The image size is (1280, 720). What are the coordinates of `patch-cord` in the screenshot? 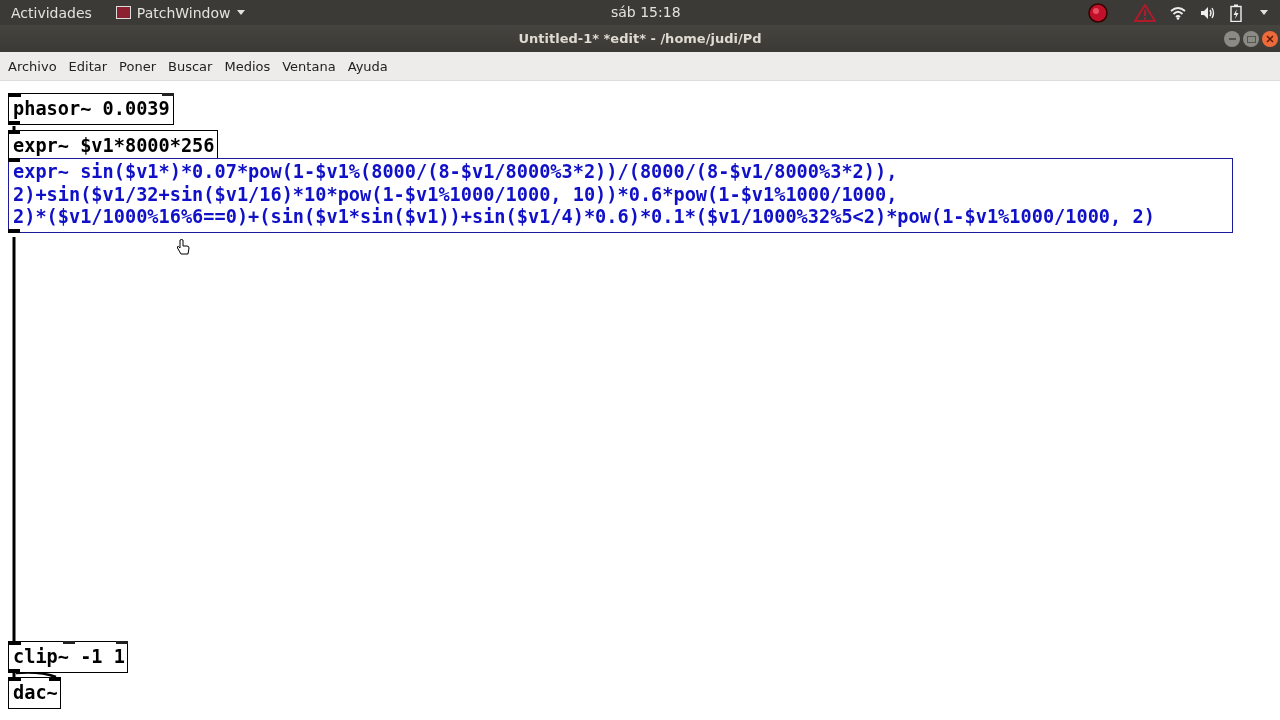 It's located at (36, 675).